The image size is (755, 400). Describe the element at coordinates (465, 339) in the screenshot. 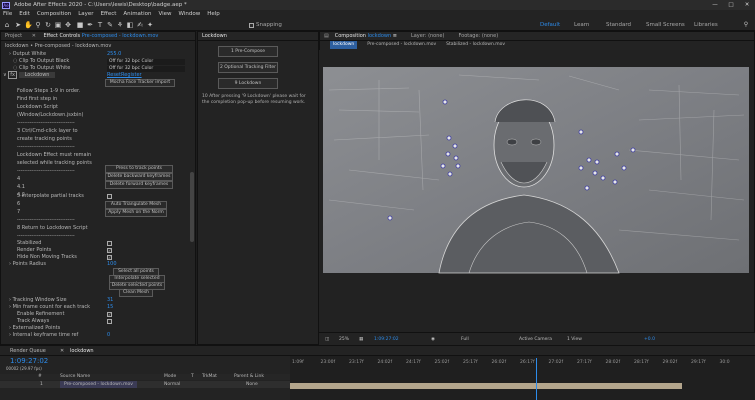

I see `quality-dropdown: Full` at that location.